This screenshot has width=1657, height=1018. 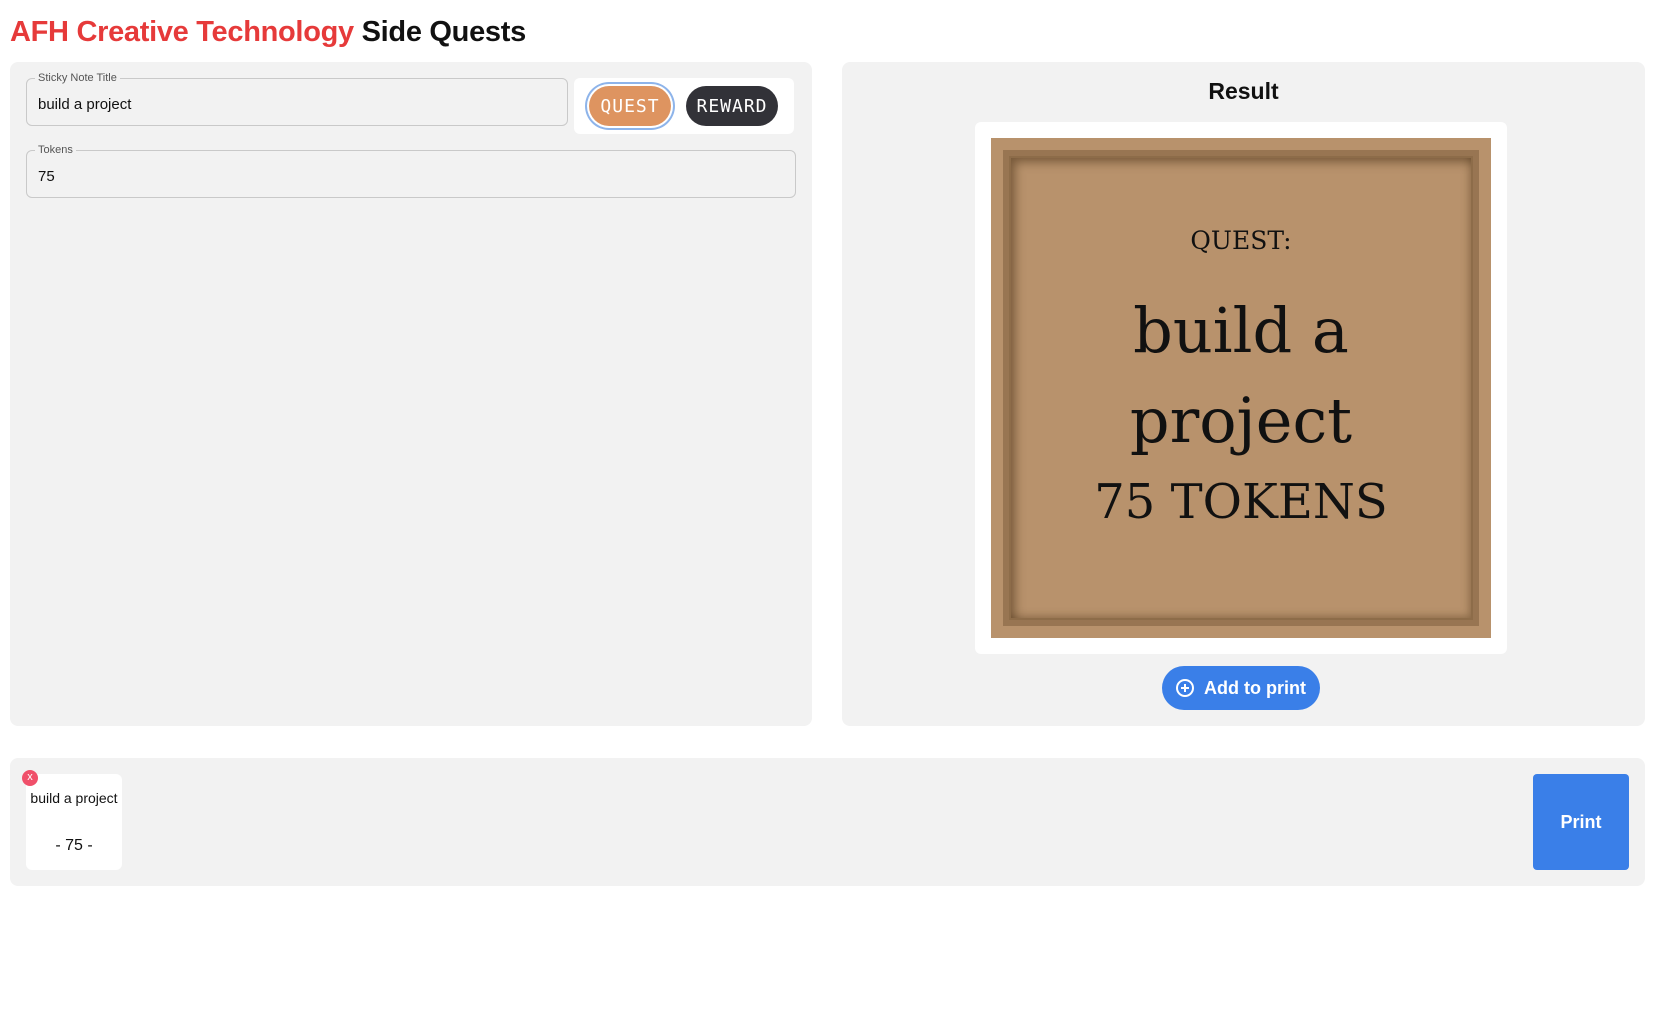 I want to click on note-tokens: 75 TOKENS, so click(x=1241, y=502).